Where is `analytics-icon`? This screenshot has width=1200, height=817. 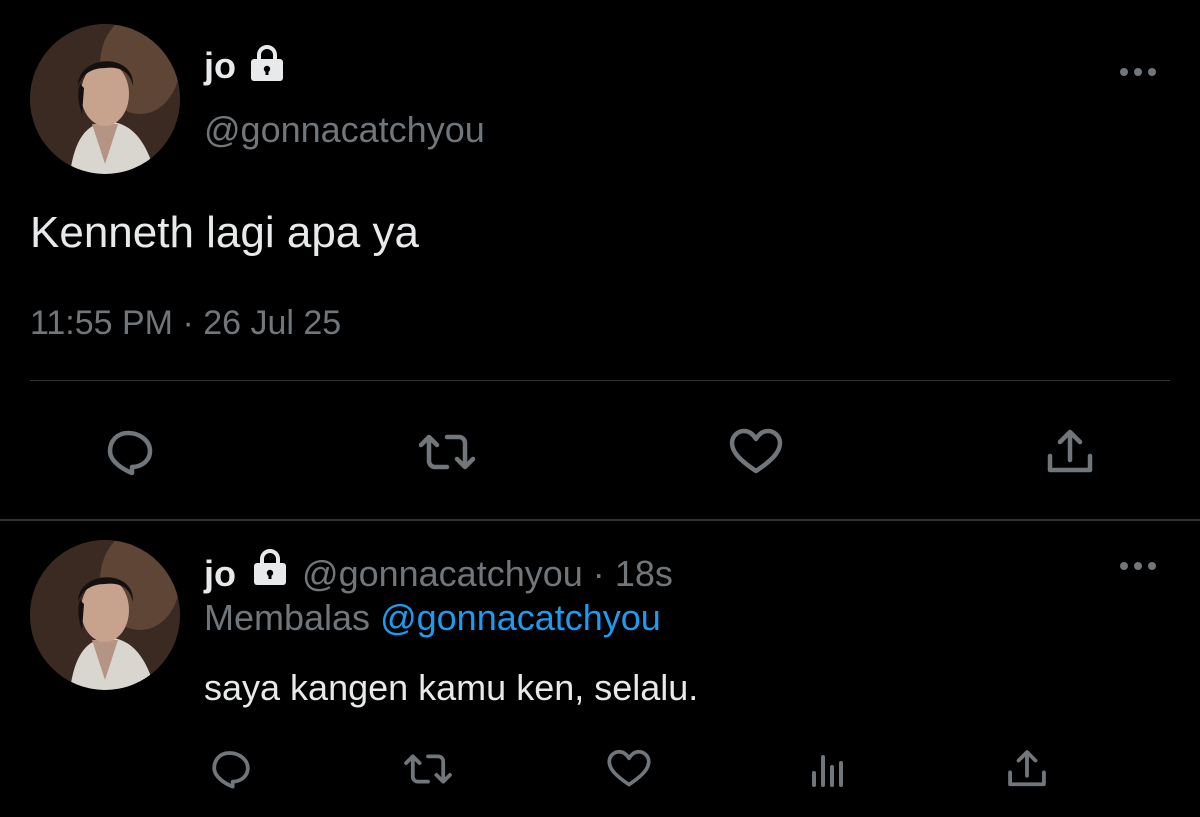
analytics-icon is located at coordinates (827, 769).